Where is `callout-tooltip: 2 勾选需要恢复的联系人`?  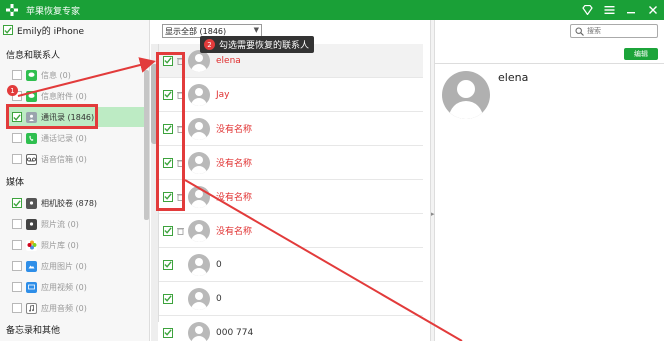 callout-tooltip: 2 勾选需要恢复的联系人 is located at coordinates (257, 44).